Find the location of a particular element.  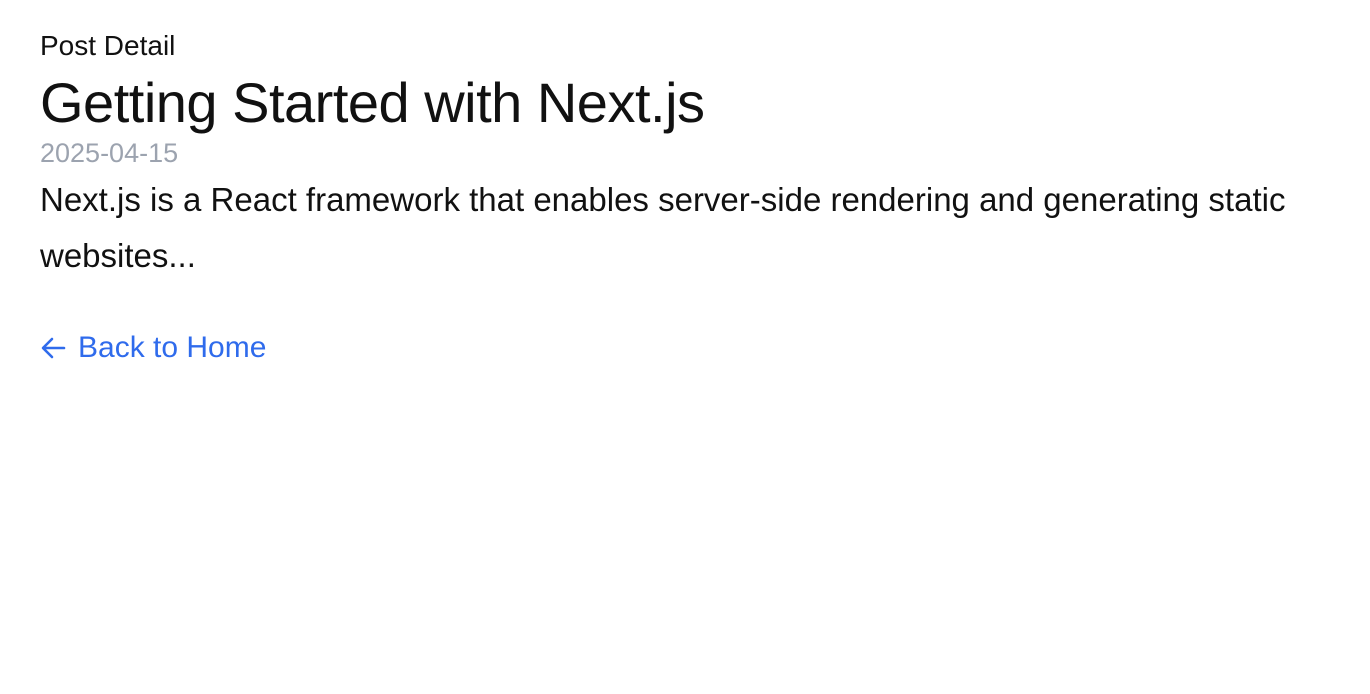

back-to-home-link: Back to Home is located at coordinates (153, 348).